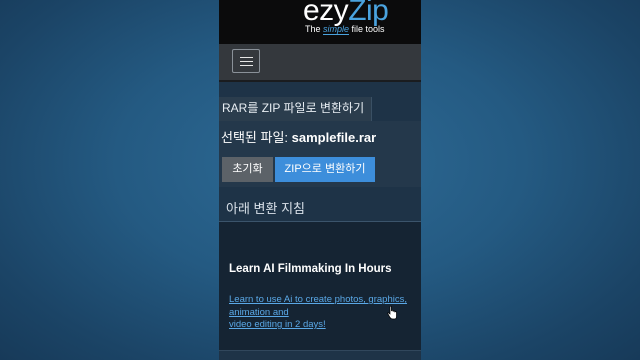  What do you see at coordinates (368, 13) in the screenshot?
I see `logo-zip-text: Zip` at bounding box center [368, 13].